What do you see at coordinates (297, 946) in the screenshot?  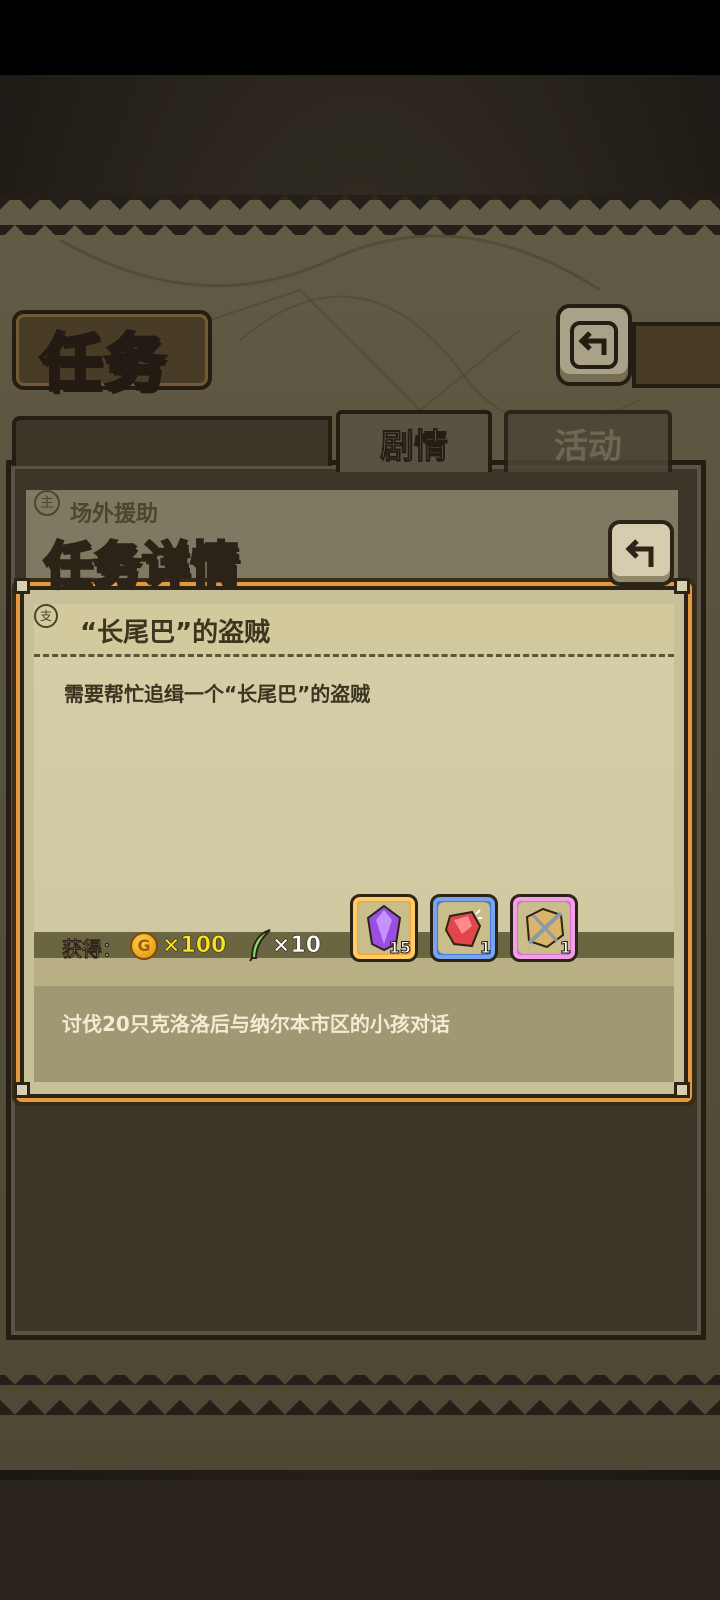 I see `feather-amount: ×10` at bounding box center [297, 946].